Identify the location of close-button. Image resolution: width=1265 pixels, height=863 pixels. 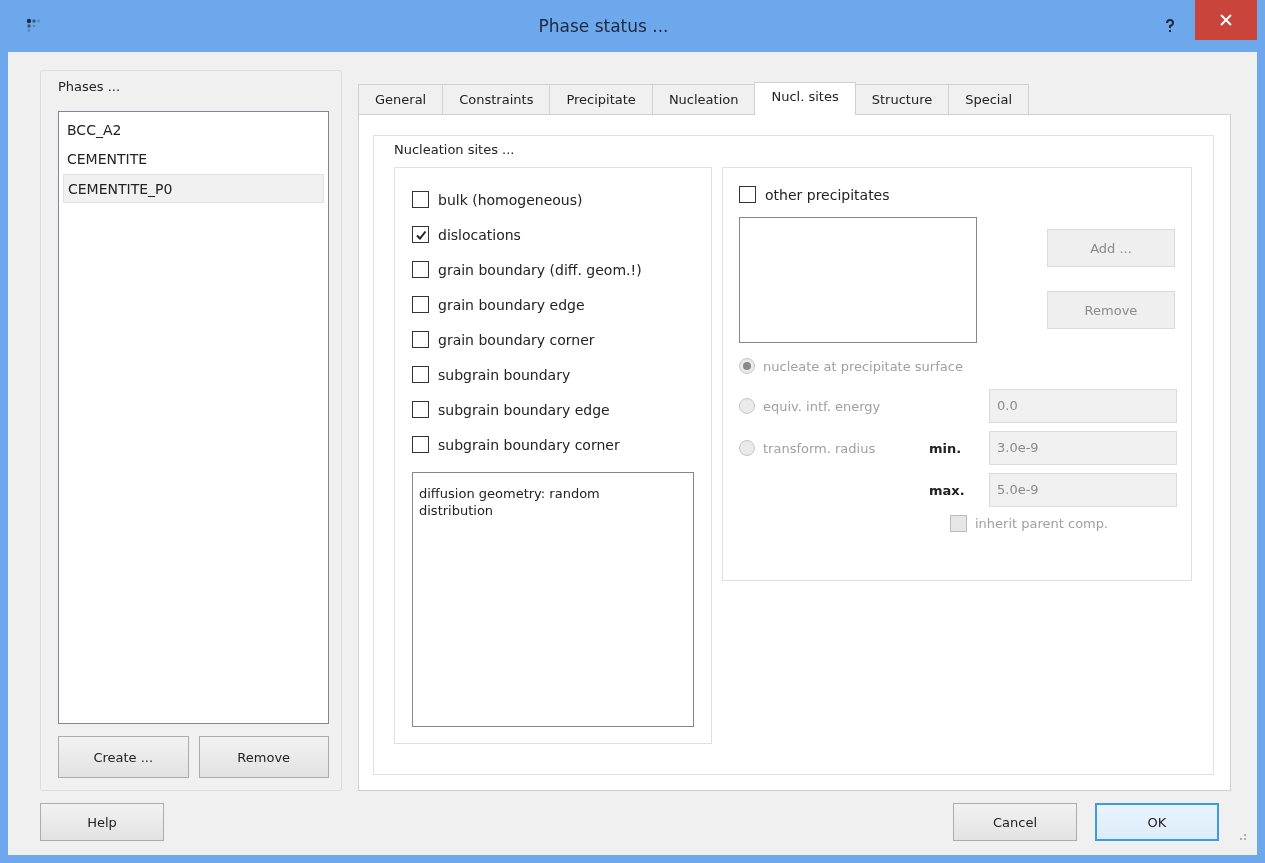
(1226, 20).